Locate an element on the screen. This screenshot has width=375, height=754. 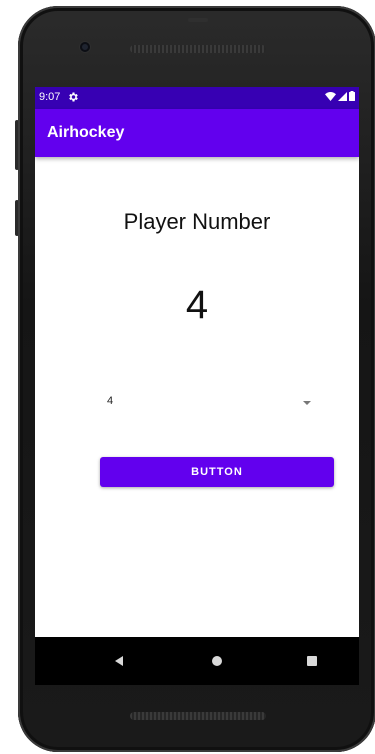
bottom-speaker is located at coordinates (198, 716).